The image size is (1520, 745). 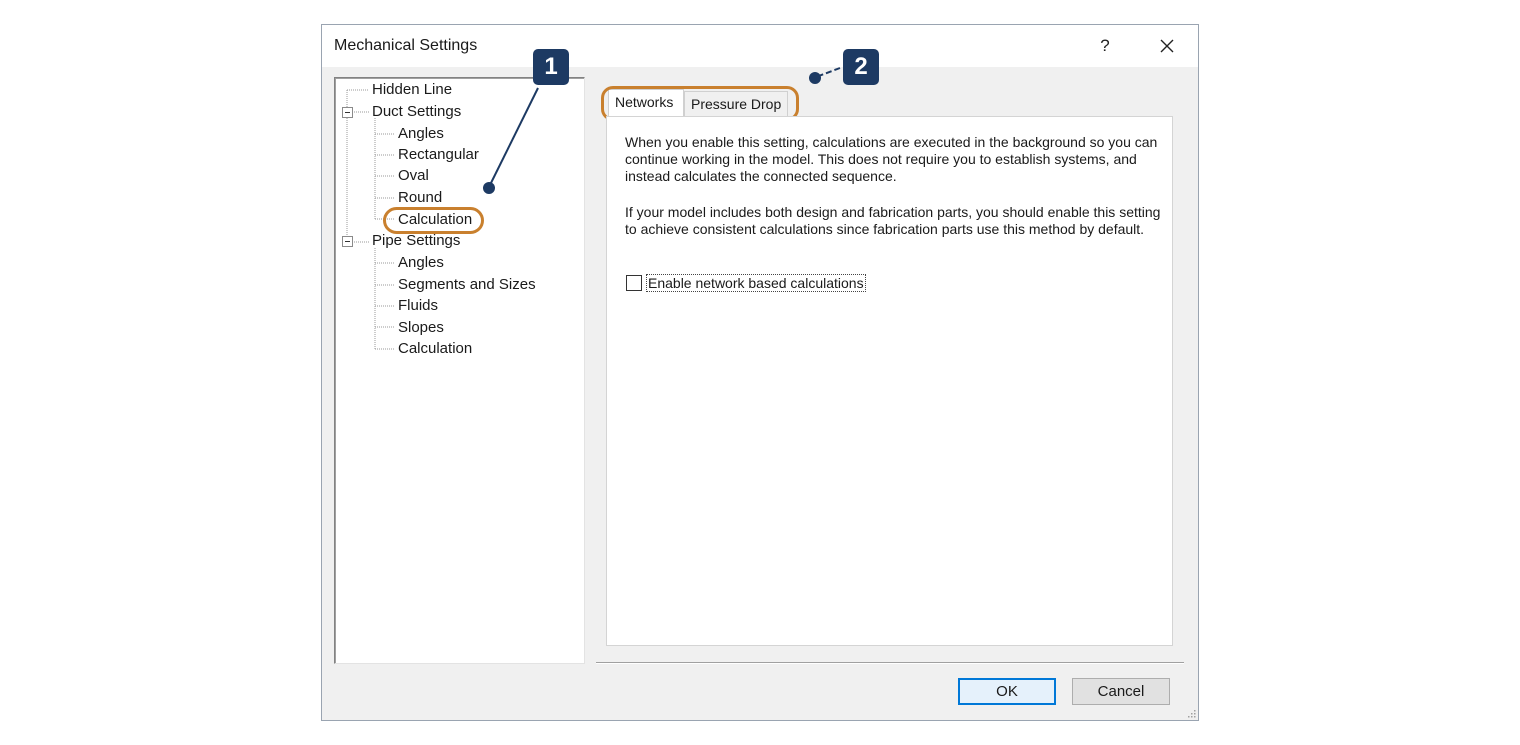 I want to click on help-button: ?, so click(x=1105, y=46).